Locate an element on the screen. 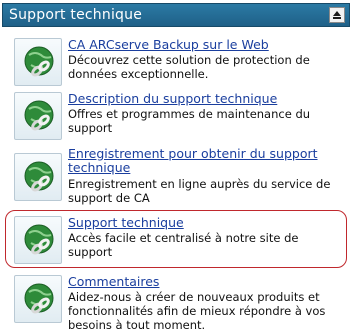  panel-title-bar: Support technique is located at coordinates (176, 15).